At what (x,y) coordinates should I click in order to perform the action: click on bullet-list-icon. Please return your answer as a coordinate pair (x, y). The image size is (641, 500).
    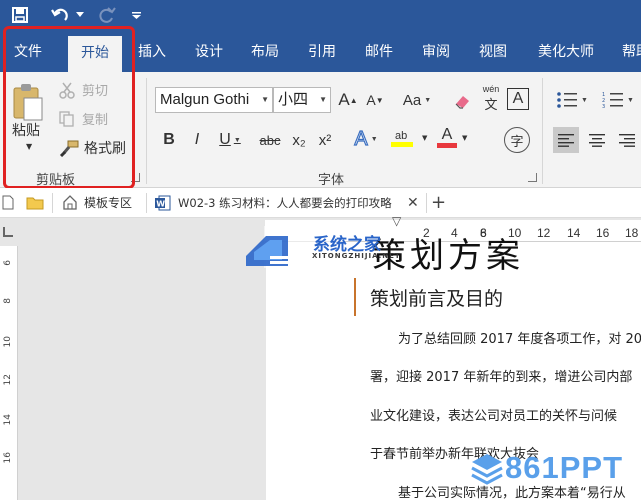
    Looking at the image, I should click on (567, 100).